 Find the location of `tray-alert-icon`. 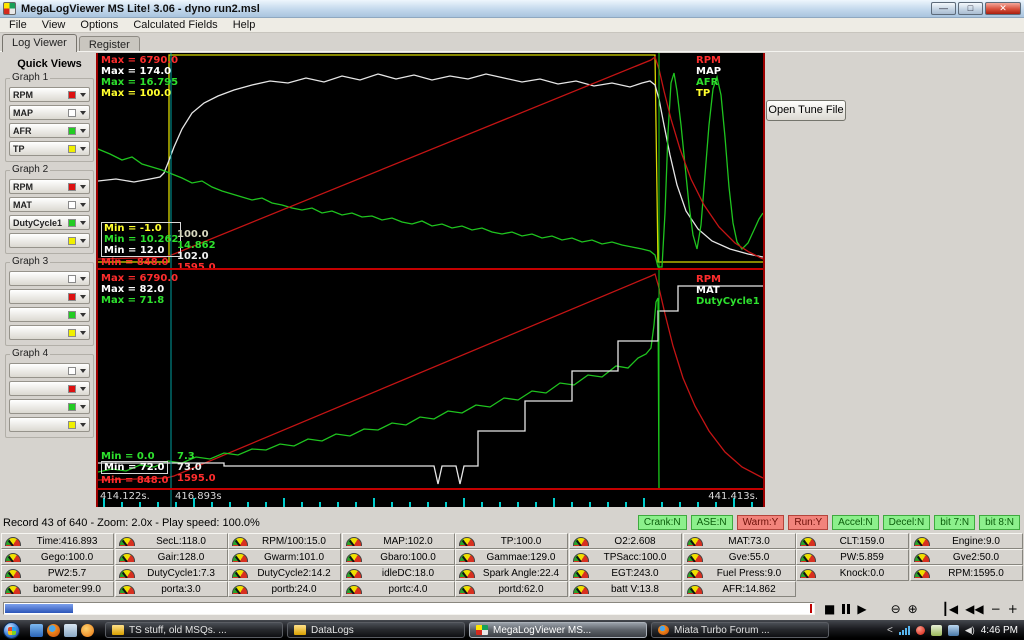

tray-alert-icon is located at coordinates (920, 630).